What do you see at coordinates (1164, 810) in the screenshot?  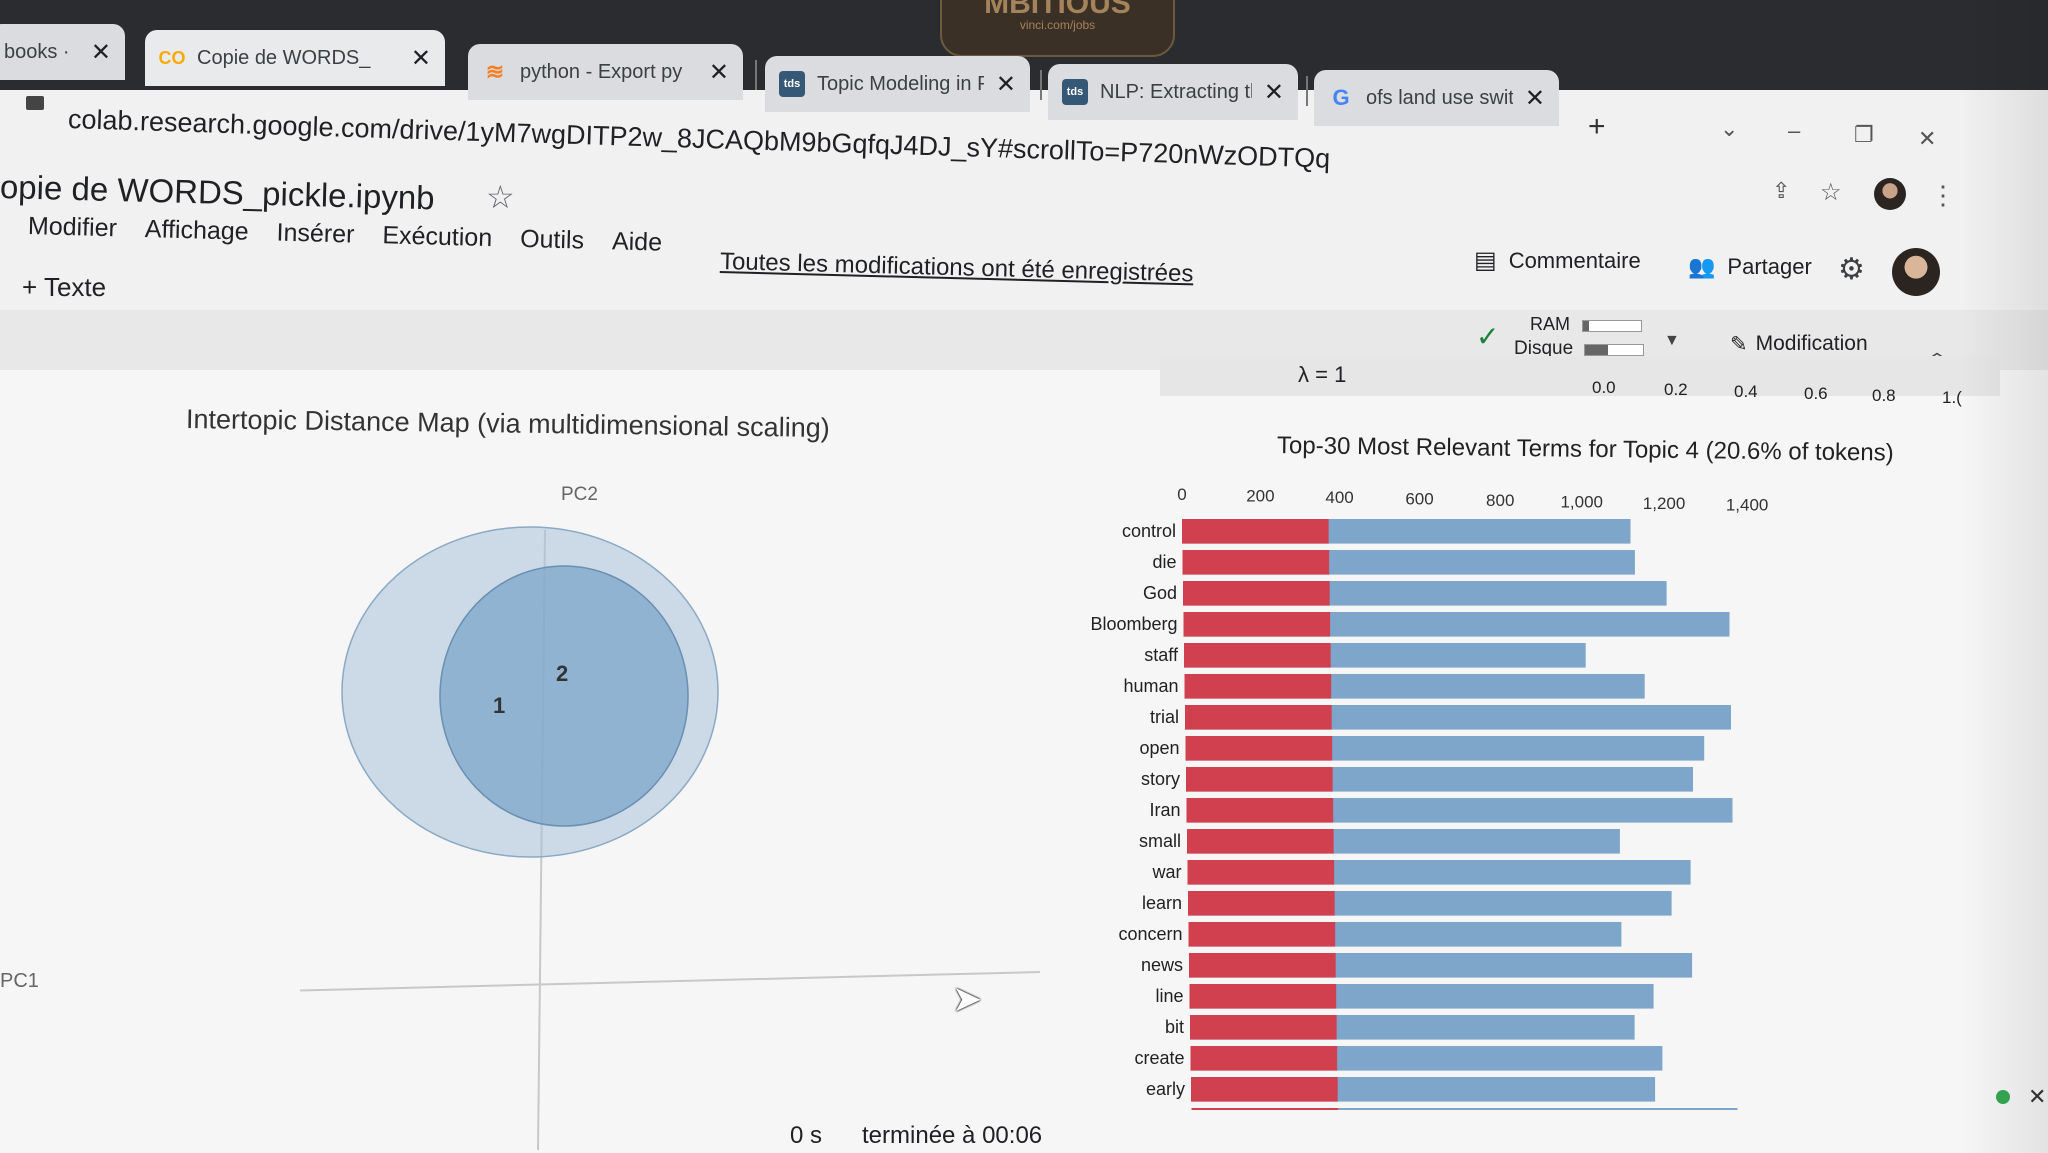 I see `term-label: Iran` at bounding box center [1164, 810].